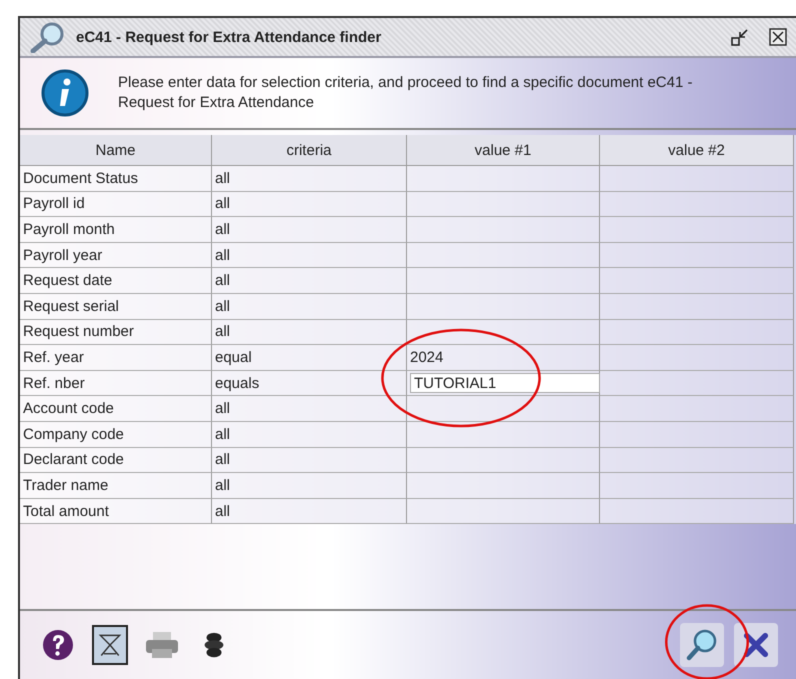 This screenshot has width=796, height=679. Describe the element at coordinates (309, 383) in the screenshot. I see `table-cell: equals` at that location.